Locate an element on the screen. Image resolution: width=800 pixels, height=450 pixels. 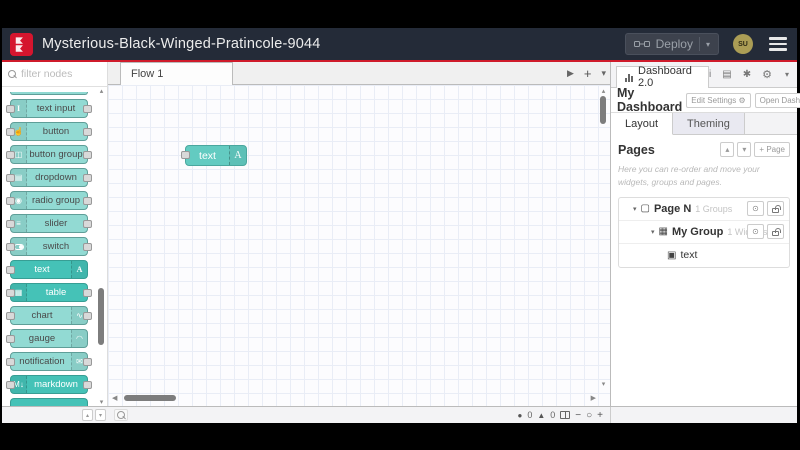
palette-node-text: A text is located at coordinates (47, 269).